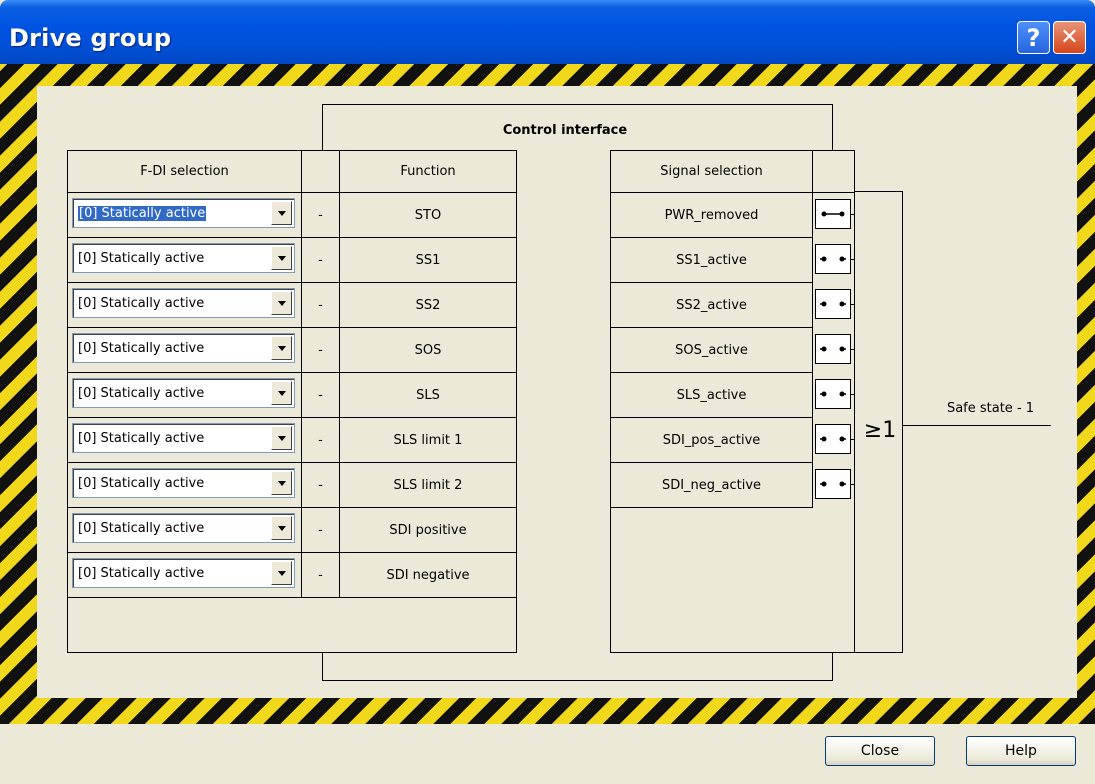  I want to click on function-name: SS2, so click(428, 305).